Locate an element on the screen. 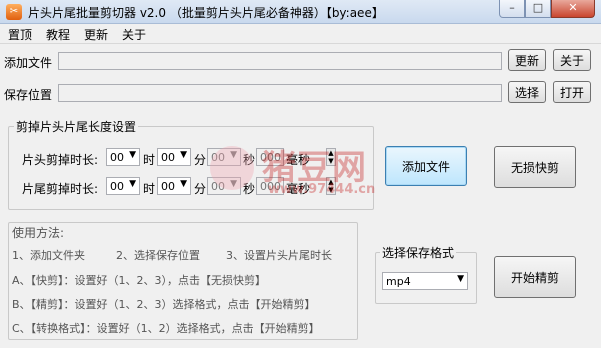 The height and width of the screenshot is (348, 601). tail-minute-unit: 分 is located at coordinates (200, 189).